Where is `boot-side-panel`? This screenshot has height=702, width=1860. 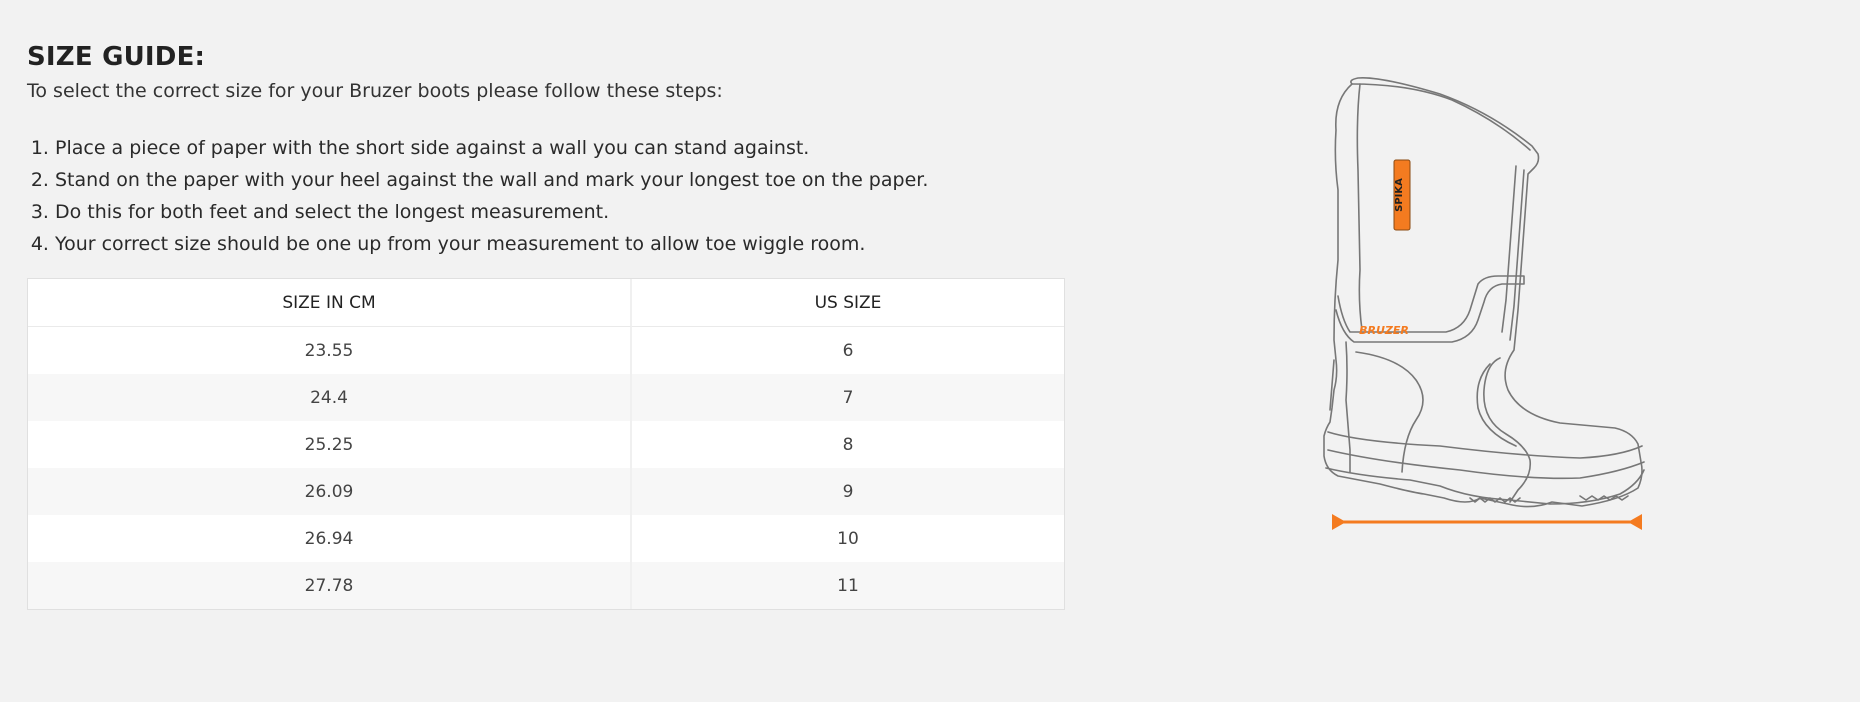 boot-side-panel is located at coordinates (1389, 412).